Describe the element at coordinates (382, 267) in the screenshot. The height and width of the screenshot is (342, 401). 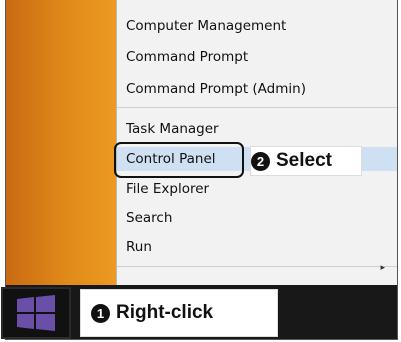
I see `submenu-arrow-icon: ▸` at that location.